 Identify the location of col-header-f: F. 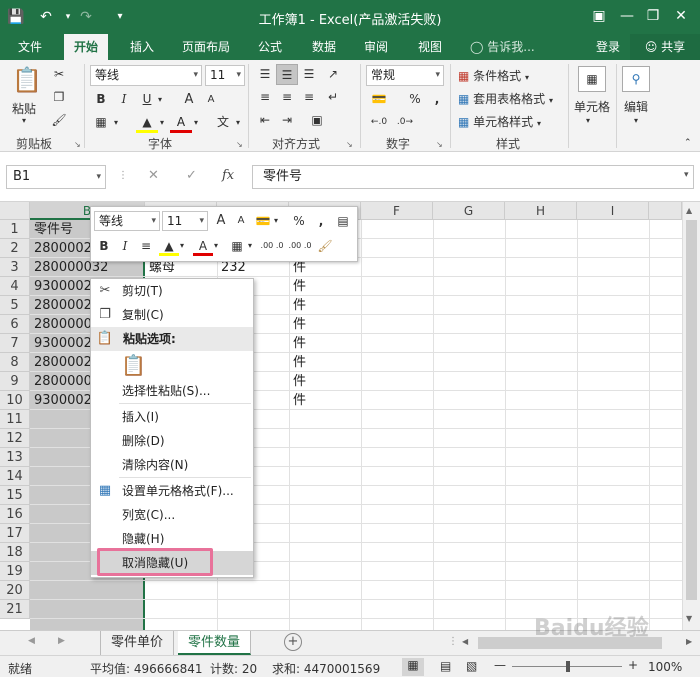
(397, 211).